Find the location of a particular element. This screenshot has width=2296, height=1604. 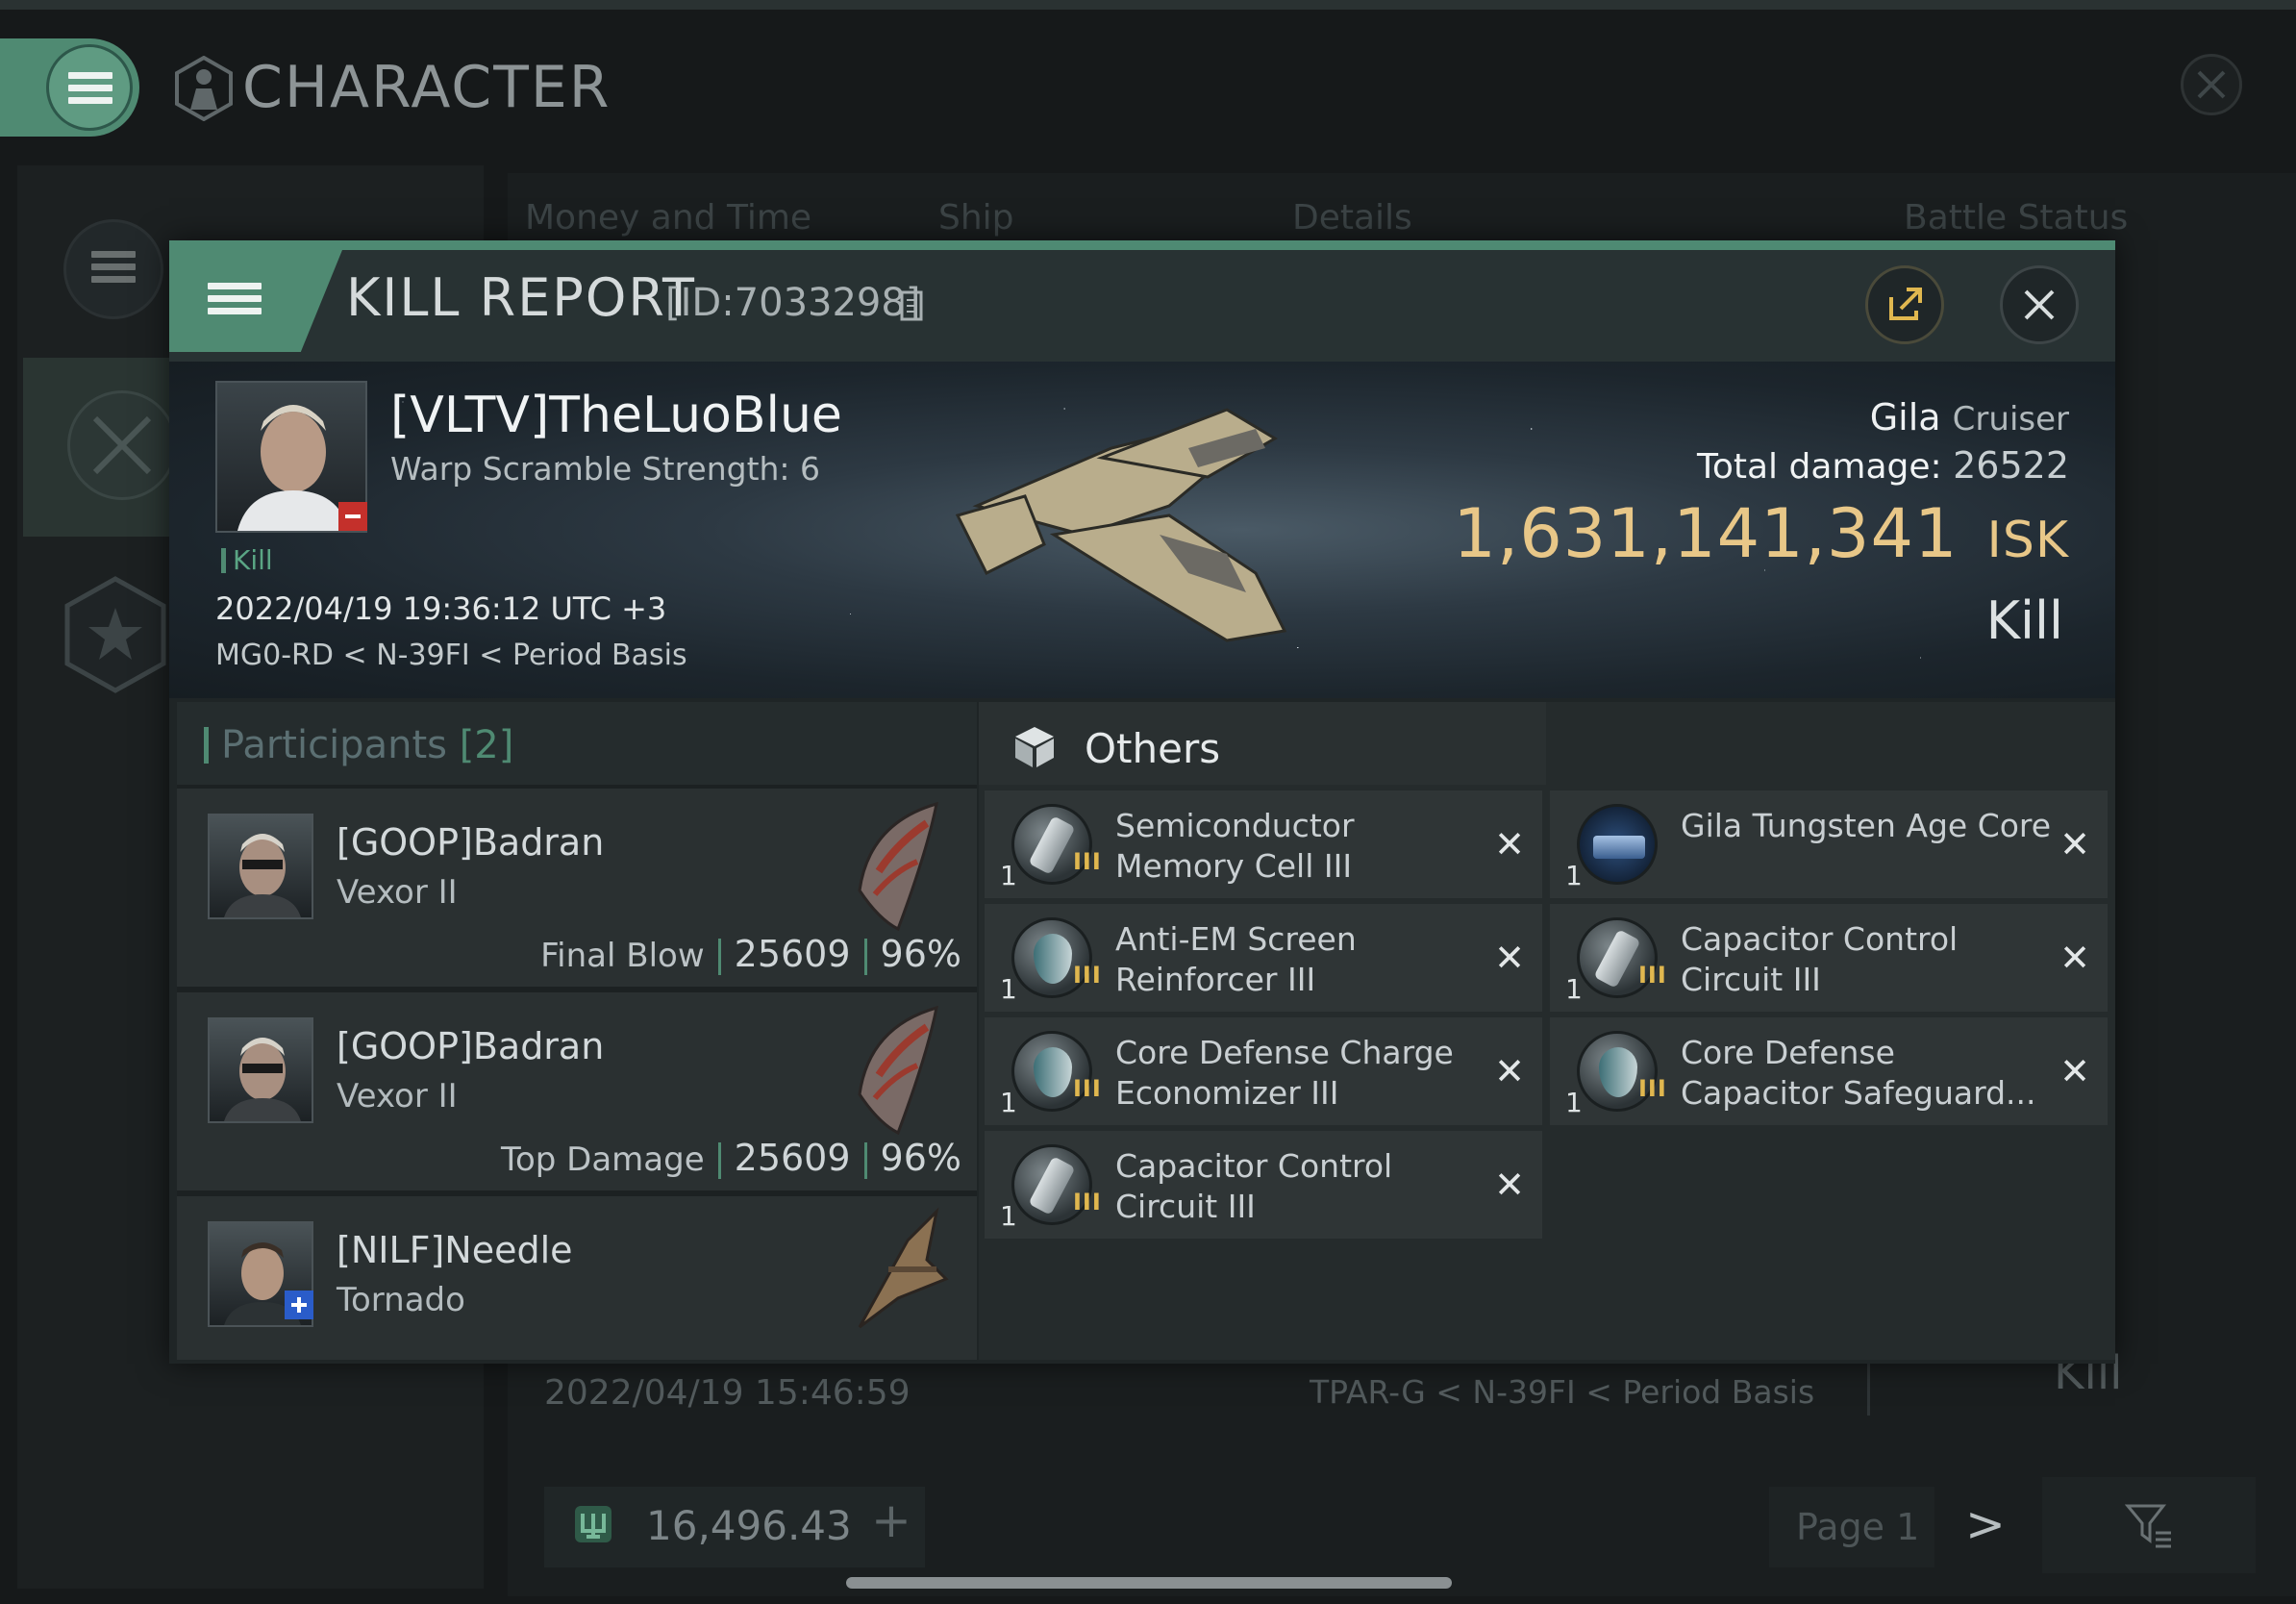

total-damage-label: Total damage: is located at coordinates (1819, 467).